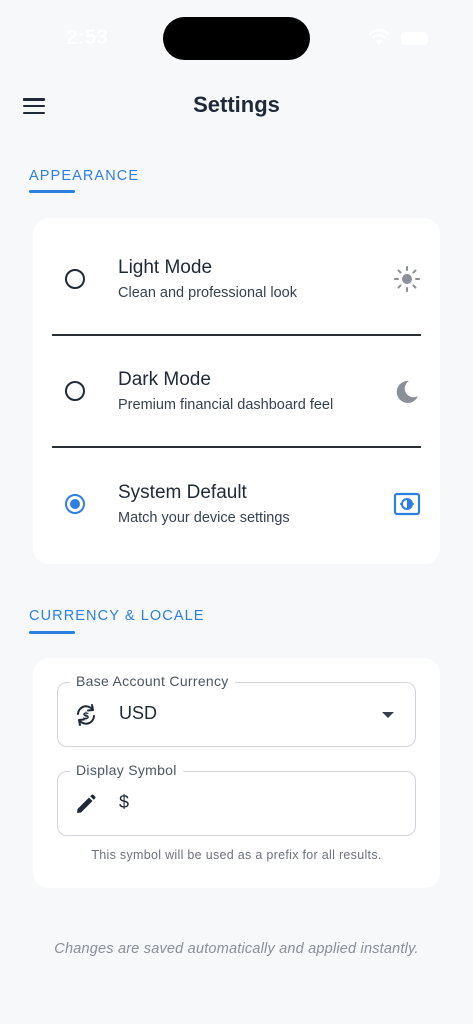 The image size is (473, 1024). Describe the element at coordinates (75, 391) in the screenshot. I see `dark-mode-radio` at that location.